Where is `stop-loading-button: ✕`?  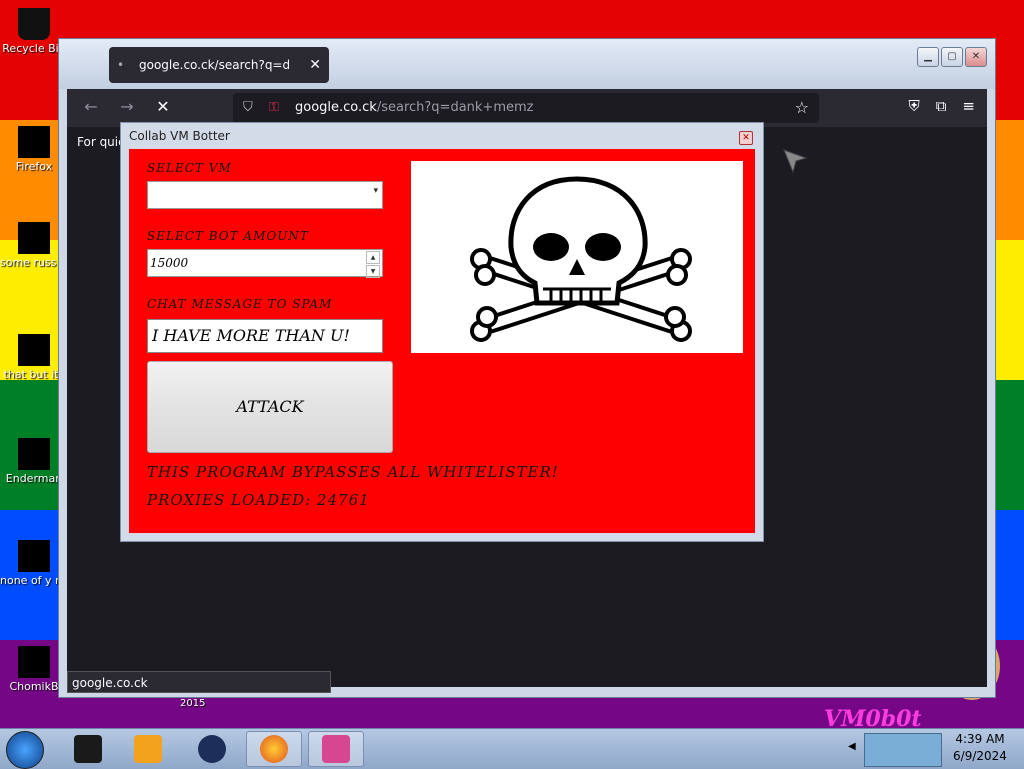
stop-loading-button: ✕ is located at coordinates (163, 106).